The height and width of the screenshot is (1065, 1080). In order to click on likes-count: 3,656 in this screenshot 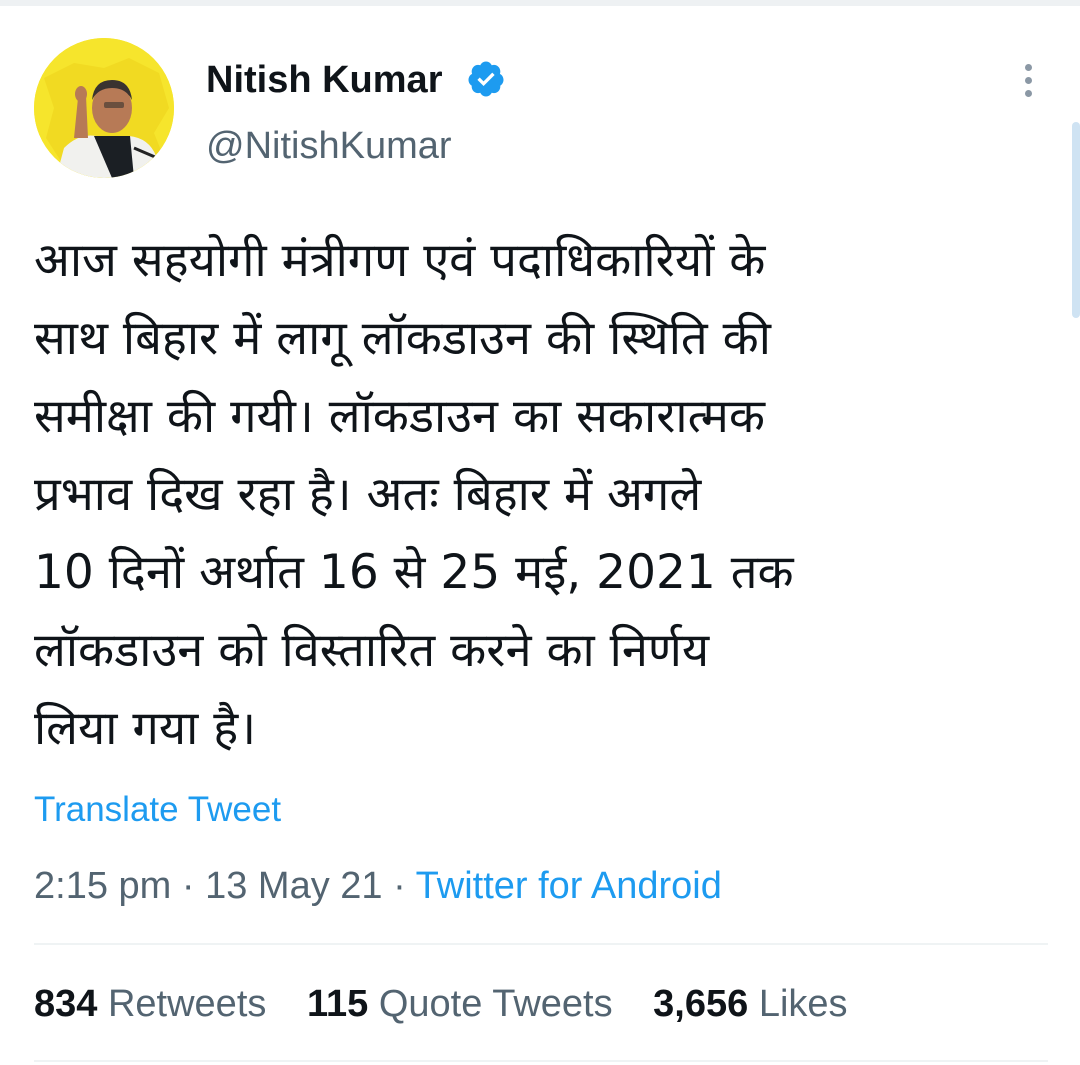, I will do `click(701, 1004)`.